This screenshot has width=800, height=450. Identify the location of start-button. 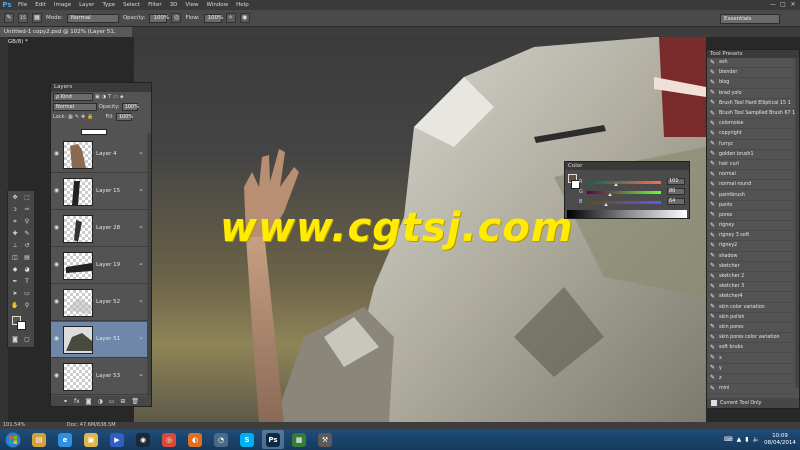
(13, 439).